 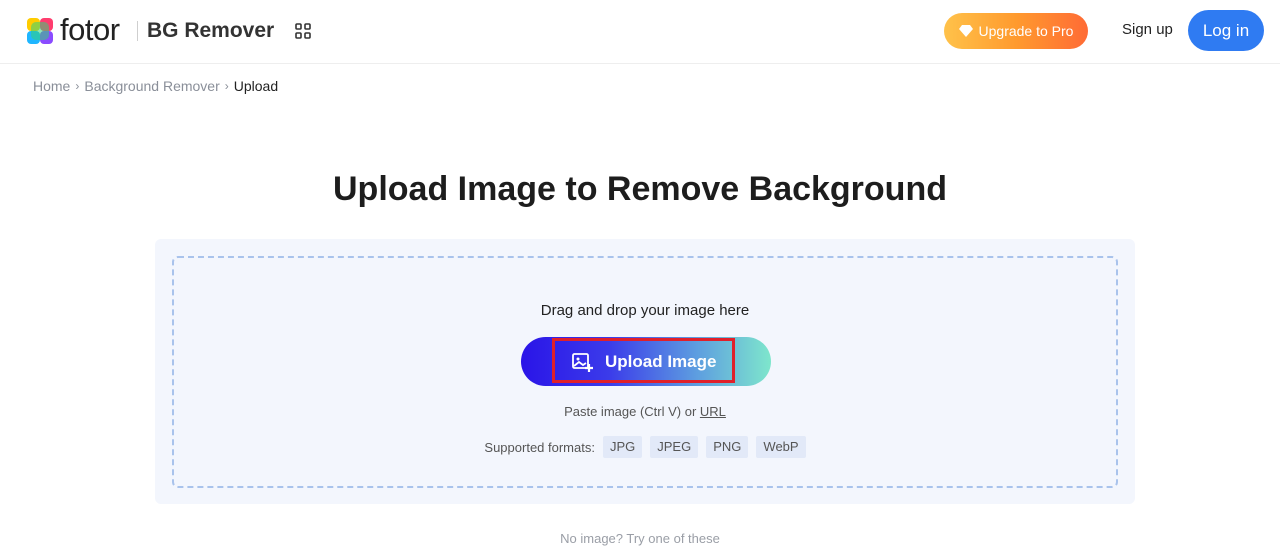 I want to click on logo-text: fotor, so click(x=90, y=30).